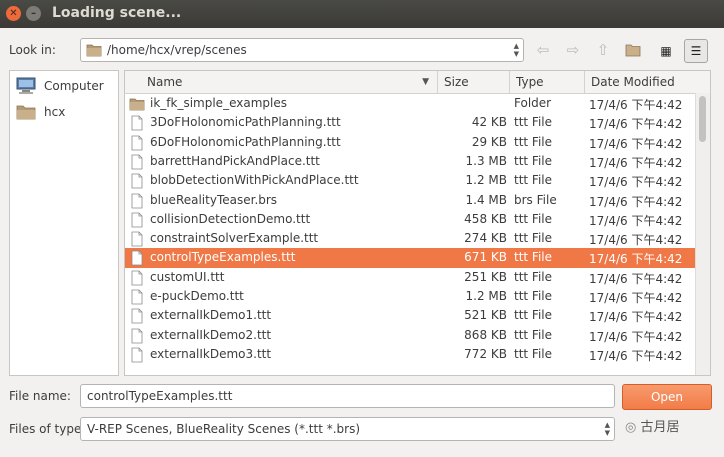  I want to click on file-name-cell: customUI.ttt, so click(187, 276).